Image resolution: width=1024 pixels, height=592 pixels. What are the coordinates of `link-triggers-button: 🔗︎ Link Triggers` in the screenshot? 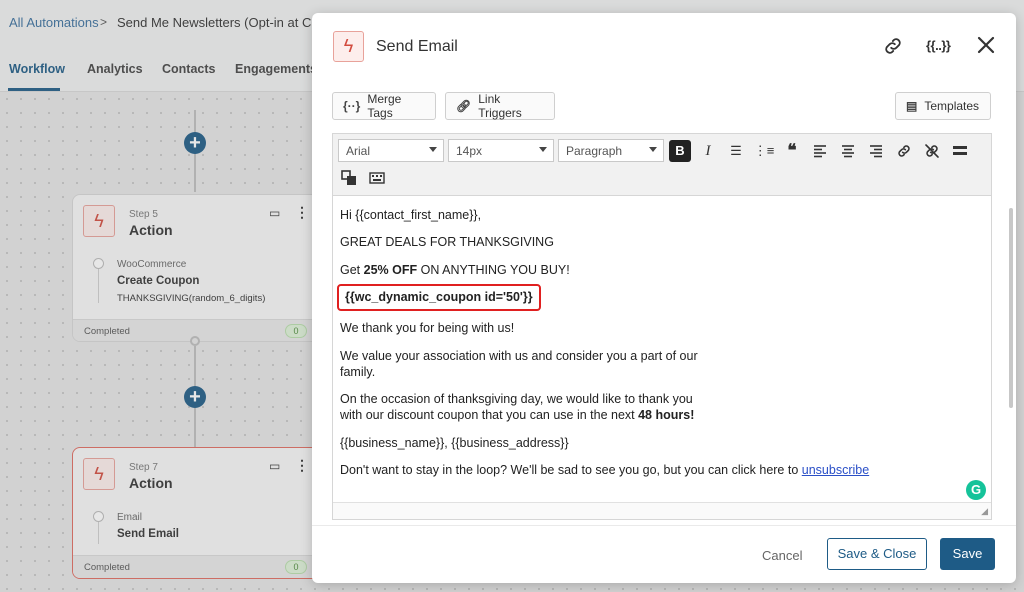 It's located at (500, 106).